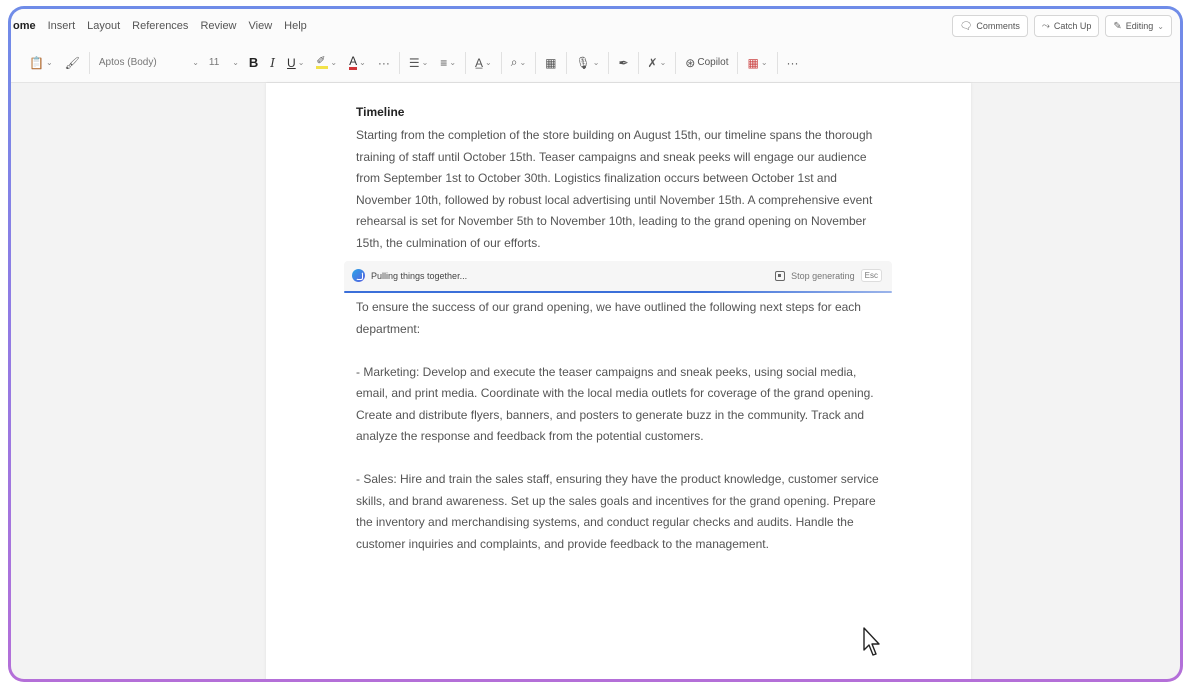 This screenshot has width=1193, height=688. Describe the element at coordinates (871, 641) in the screenshot. I see `mouse-pointer-icon` at that location.